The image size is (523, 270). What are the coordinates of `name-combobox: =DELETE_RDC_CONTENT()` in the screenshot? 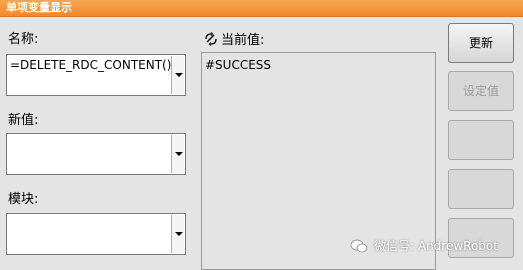 It's located at (96, 75).